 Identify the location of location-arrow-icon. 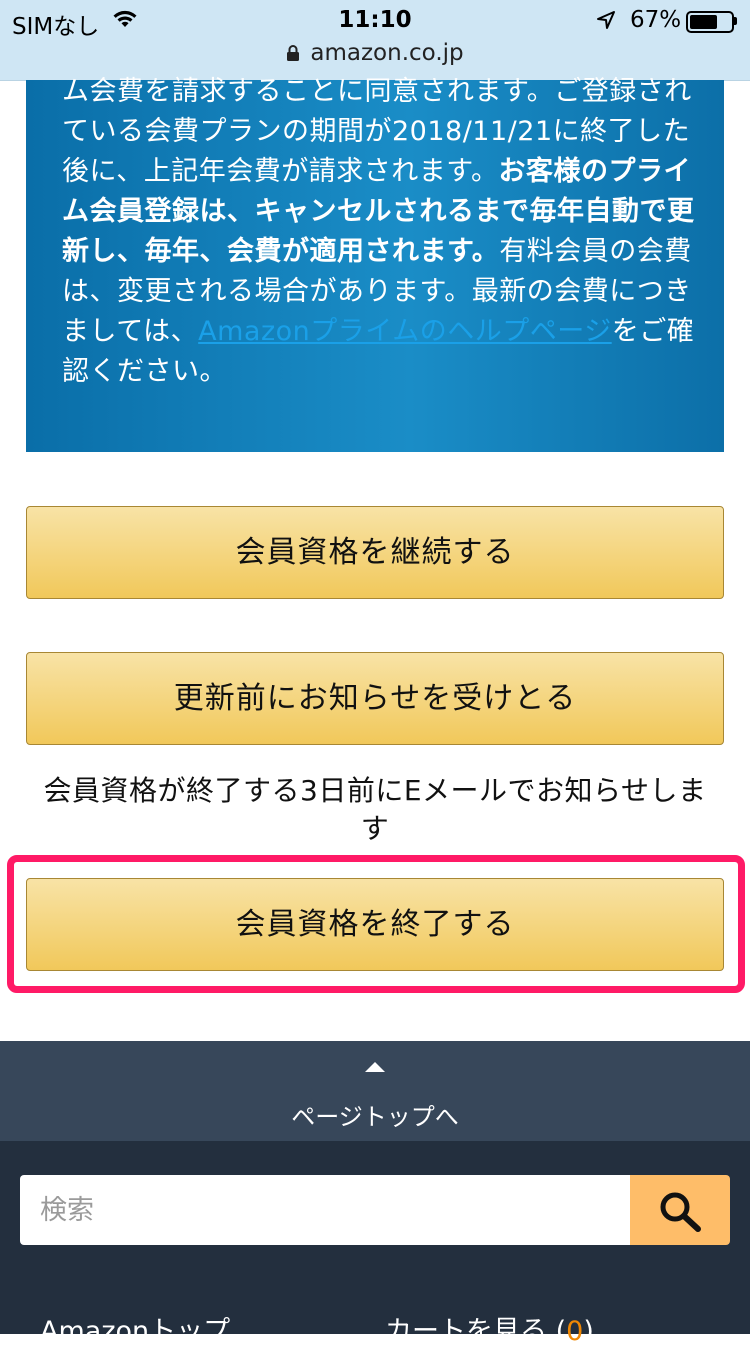
(606, 22).